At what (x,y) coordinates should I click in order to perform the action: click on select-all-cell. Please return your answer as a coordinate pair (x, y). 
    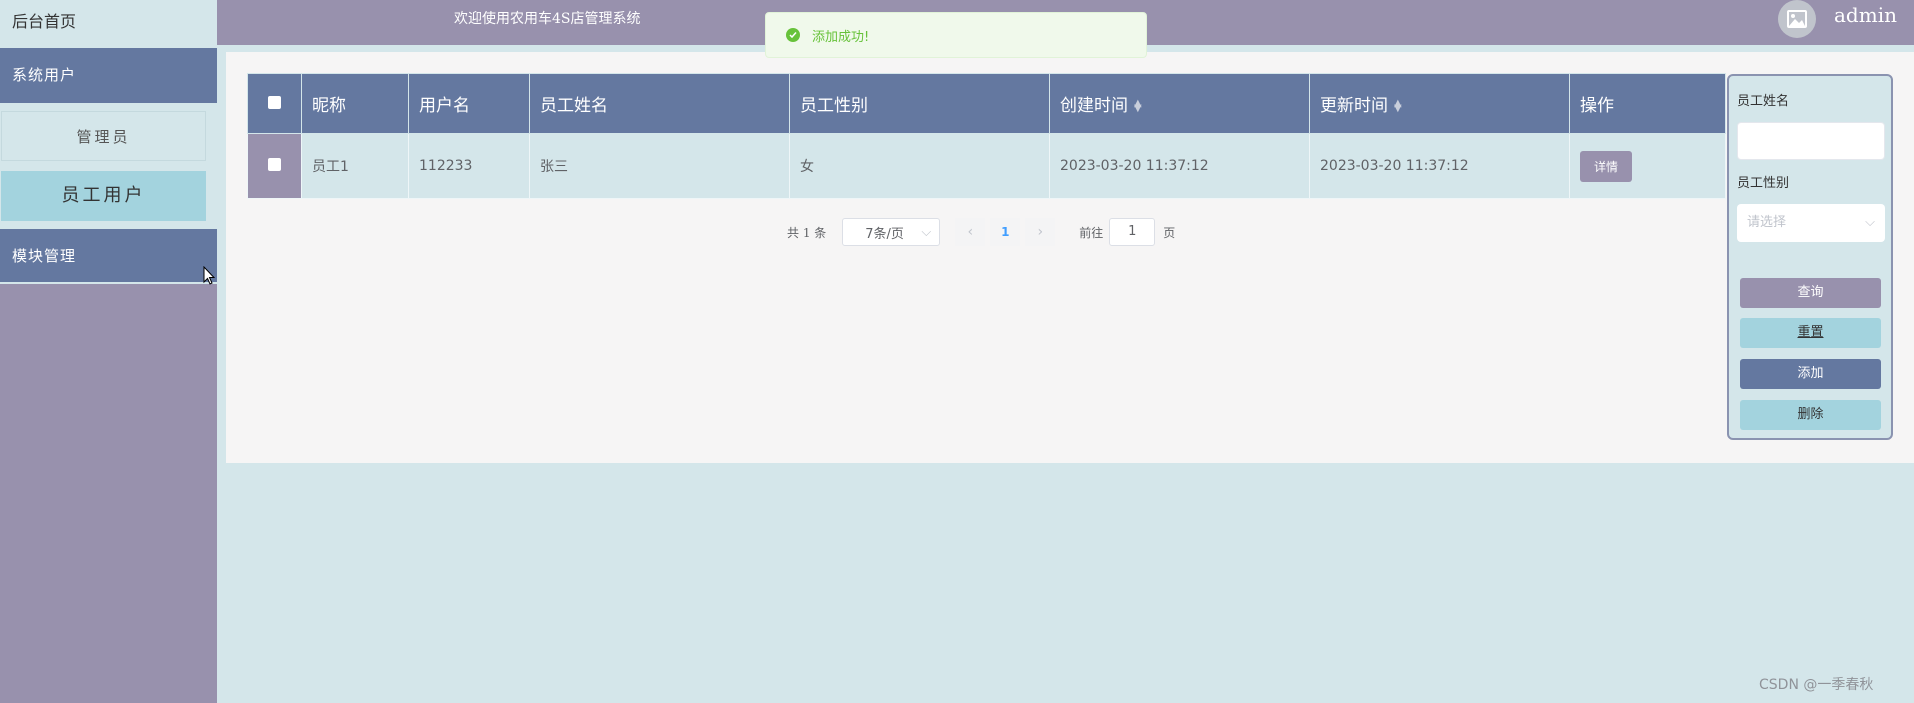
    Looking at the image, I should click on (274, 103).